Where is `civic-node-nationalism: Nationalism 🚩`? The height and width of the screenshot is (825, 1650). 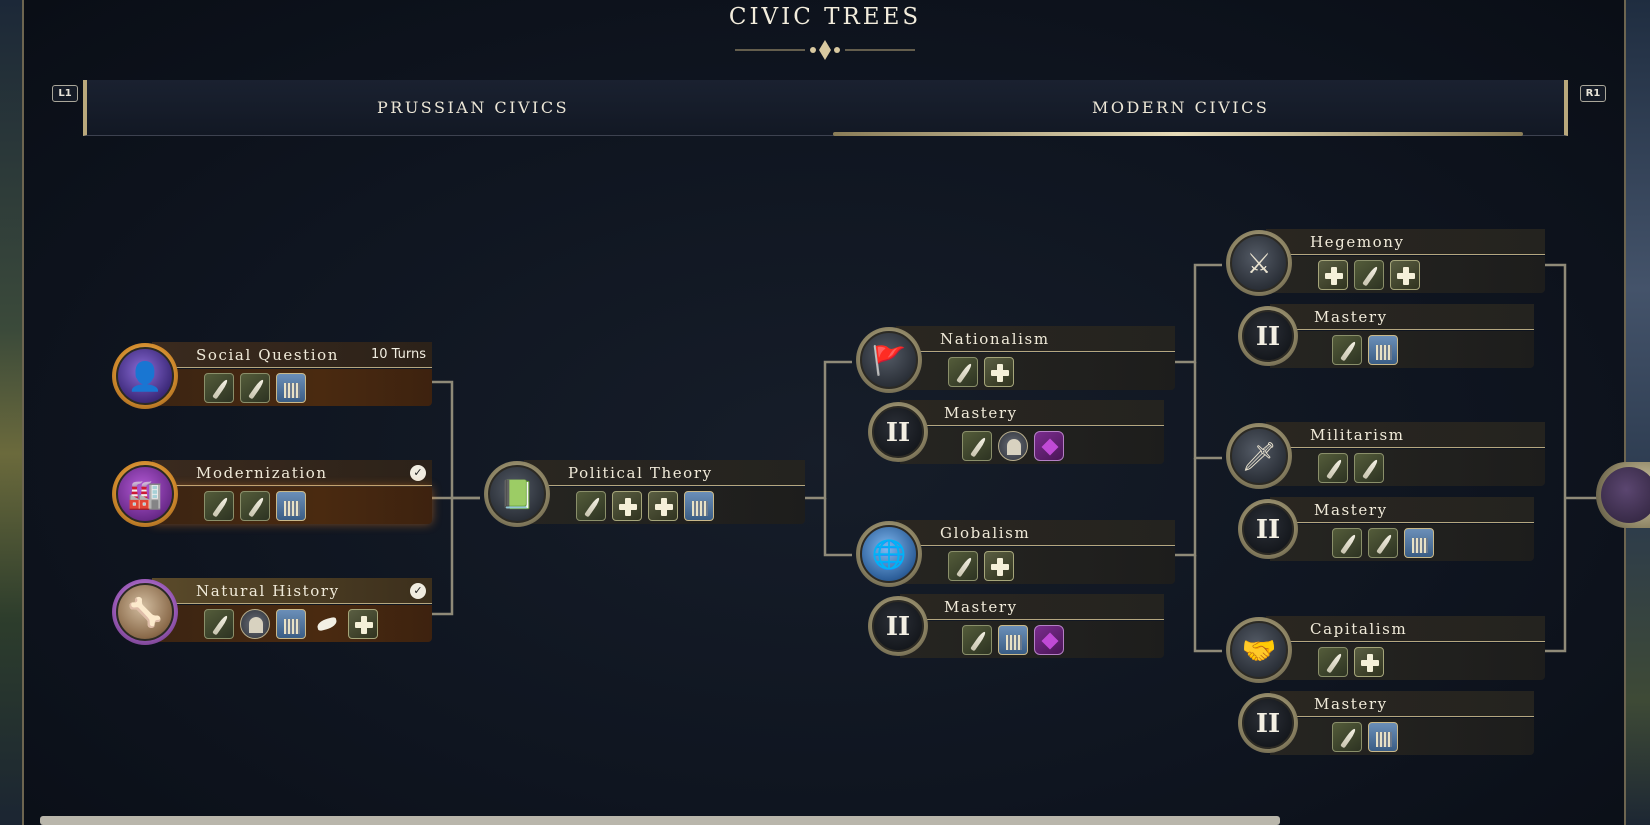
civic-node-nationalism: Nationalism 🚩 is located at coordinates (1015, 359).